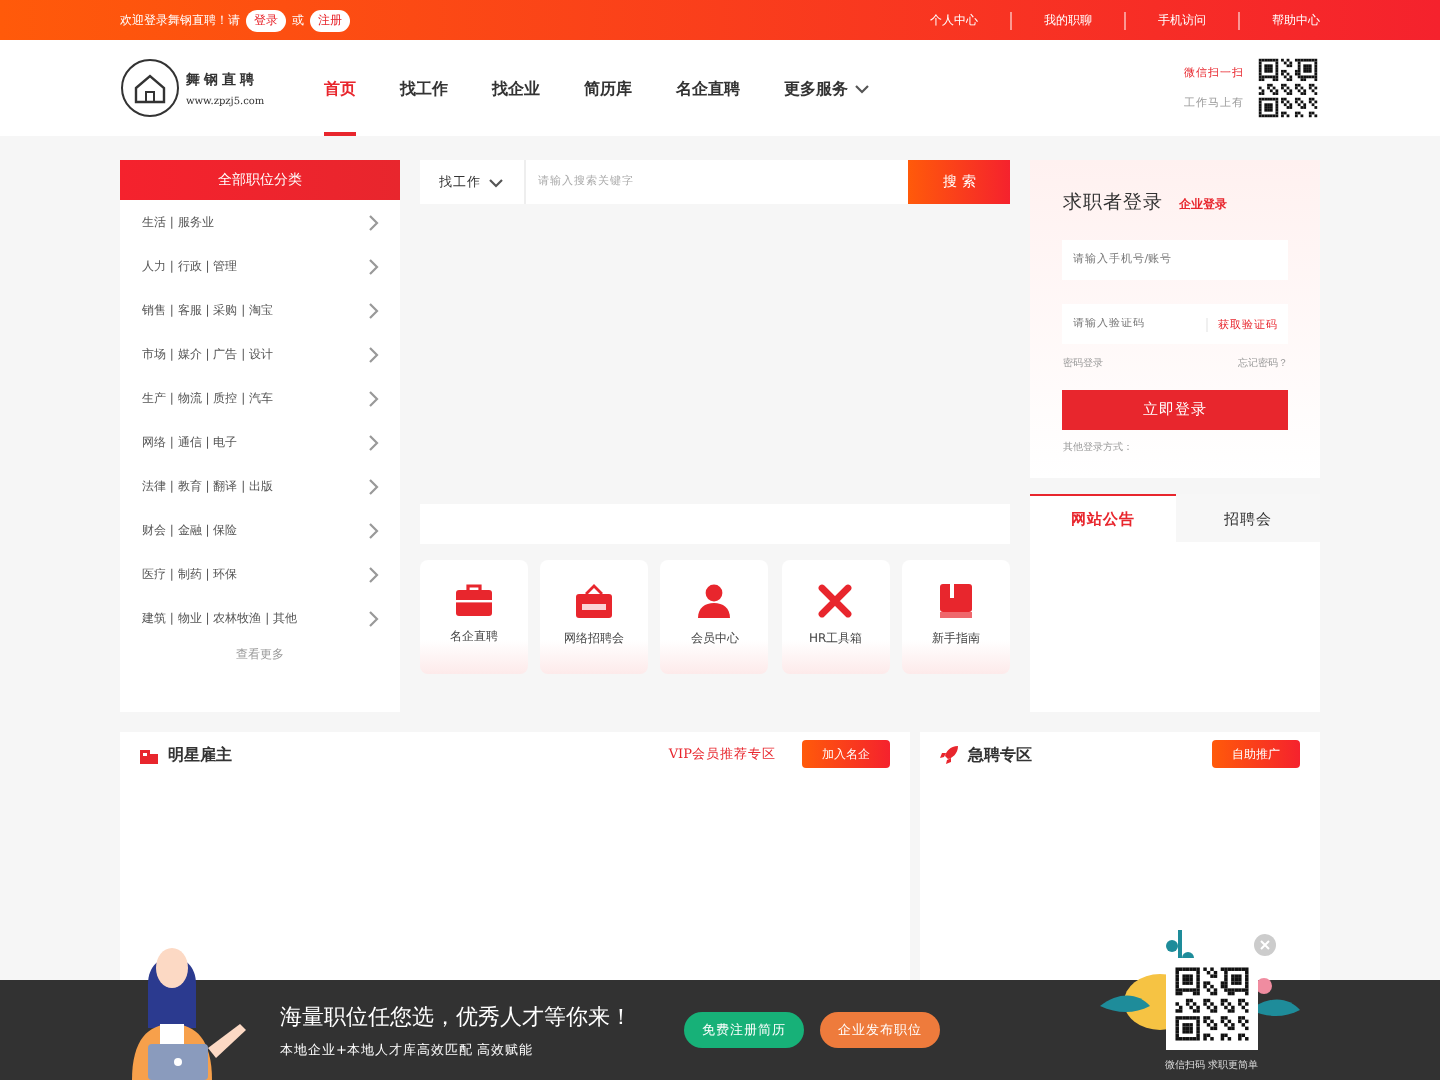 The width and height of the screenshot is (1440, 1080). Describe the element at coordinates (1112, 203) in the screenshot. I see `login-title: 求职者登录` at that location.